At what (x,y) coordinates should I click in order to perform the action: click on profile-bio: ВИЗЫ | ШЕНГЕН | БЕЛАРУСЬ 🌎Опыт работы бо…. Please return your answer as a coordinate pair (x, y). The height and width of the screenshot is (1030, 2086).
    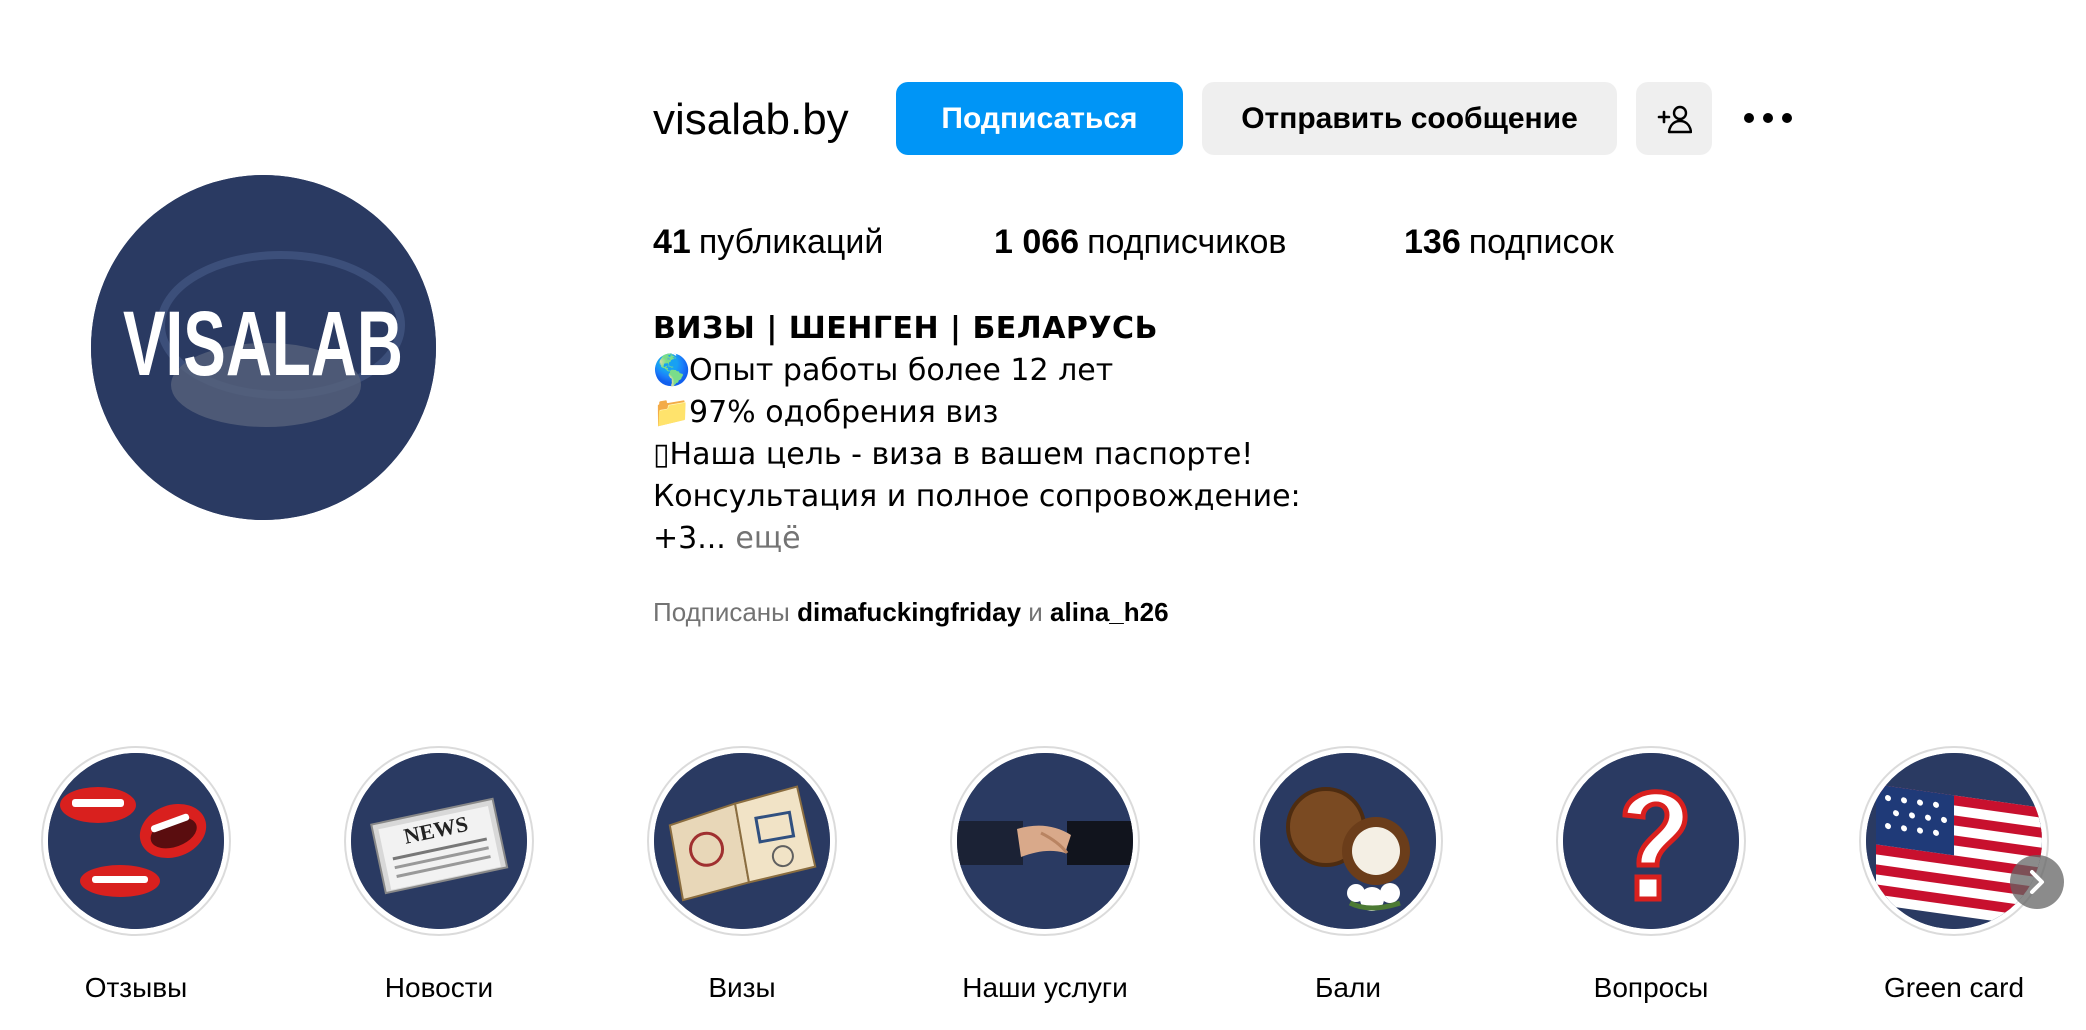
    Looking at the image, I should click on (1033, 434).